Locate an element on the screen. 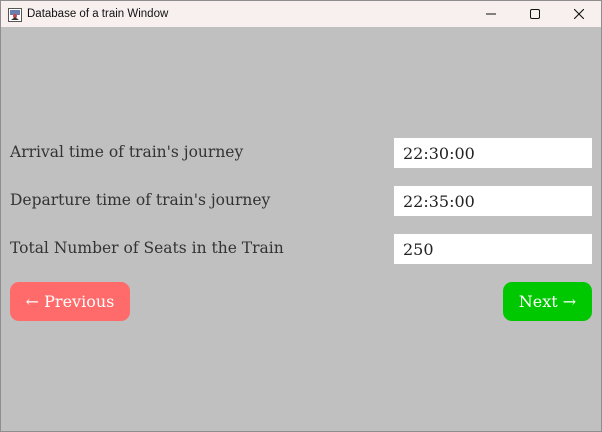  departure-time-label: Departure time of train's journey is located at coordinates (140, 200).